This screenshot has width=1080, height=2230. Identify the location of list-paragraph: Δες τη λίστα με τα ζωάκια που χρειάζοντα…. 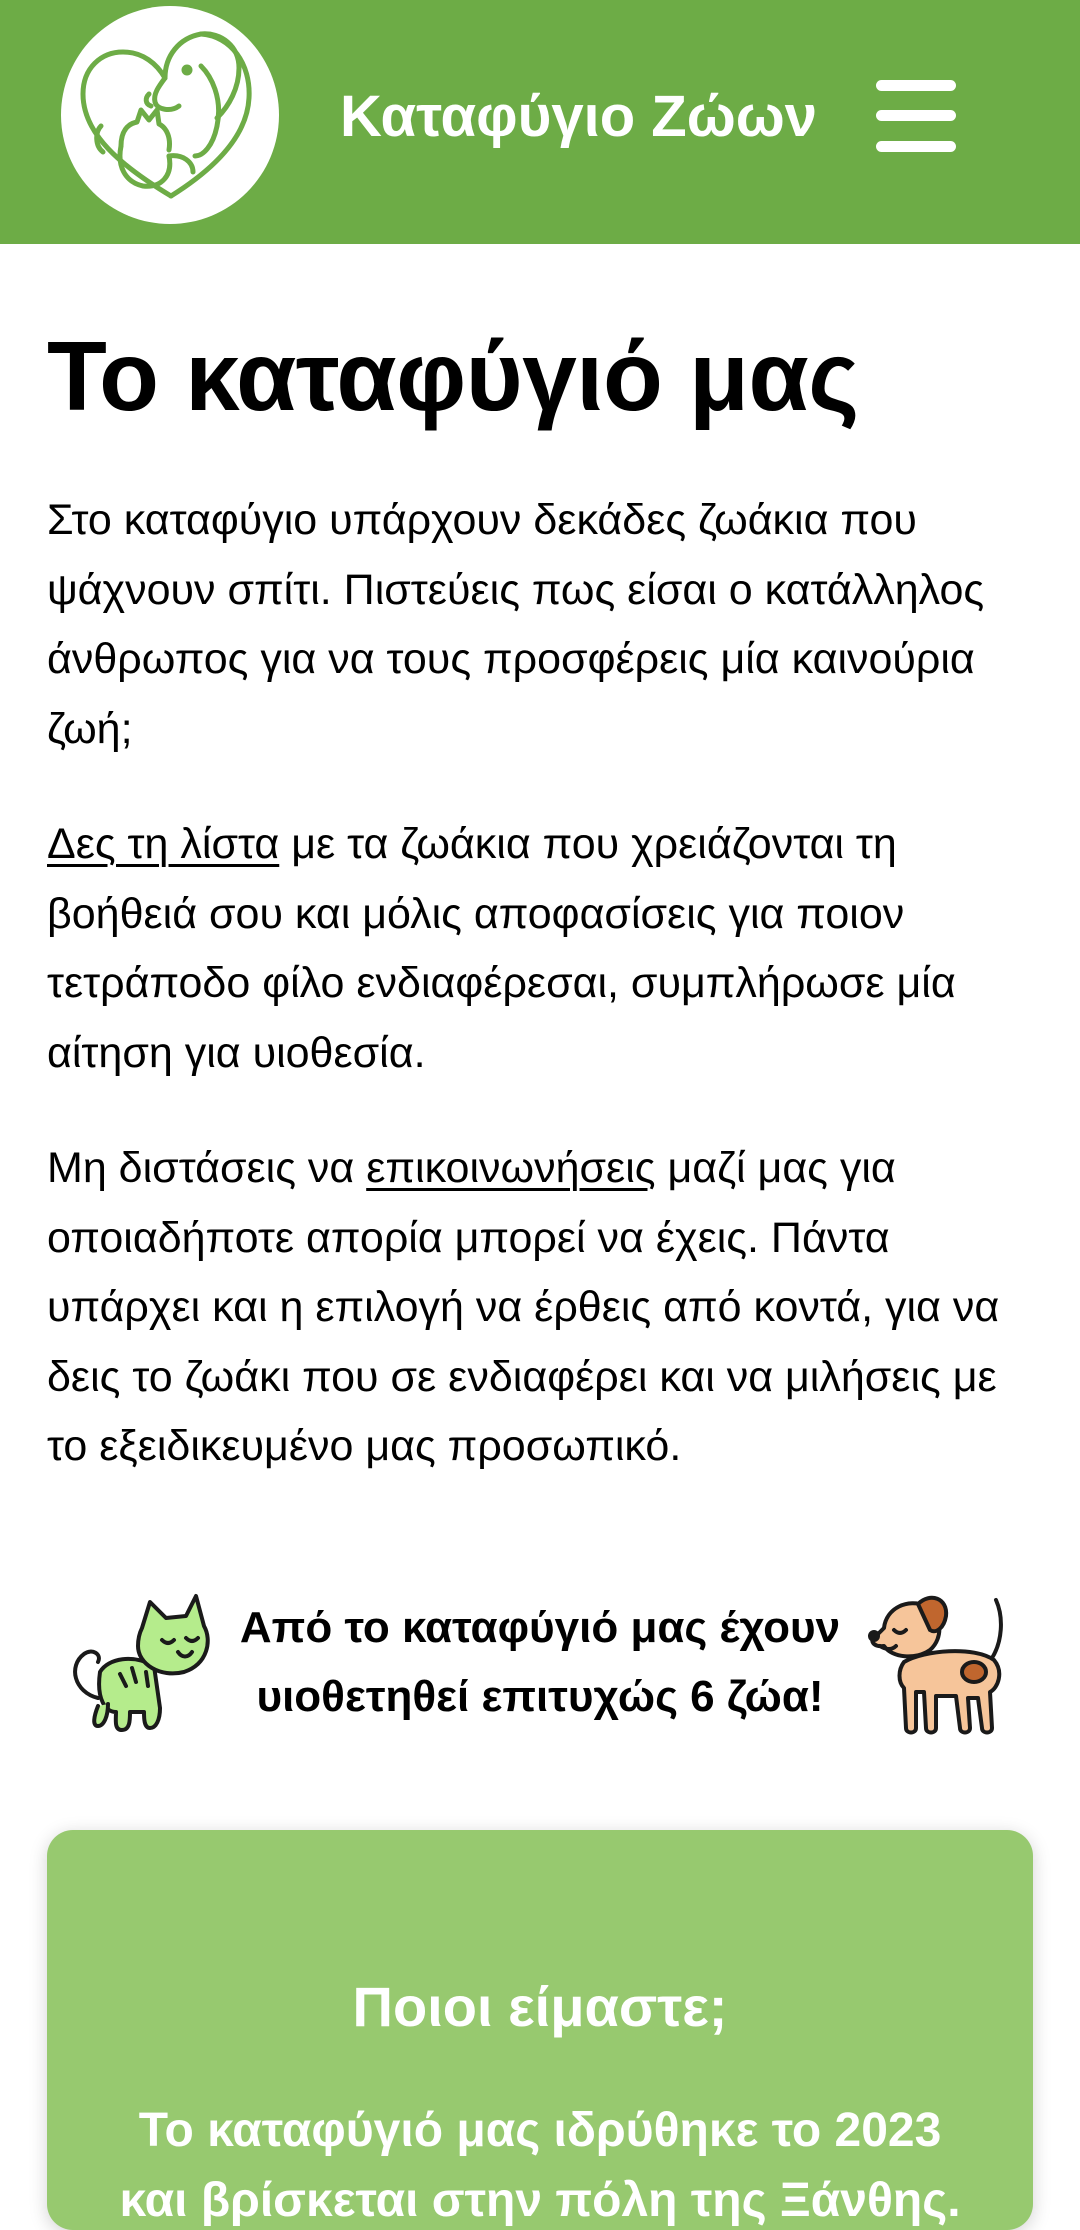
(542, 949).